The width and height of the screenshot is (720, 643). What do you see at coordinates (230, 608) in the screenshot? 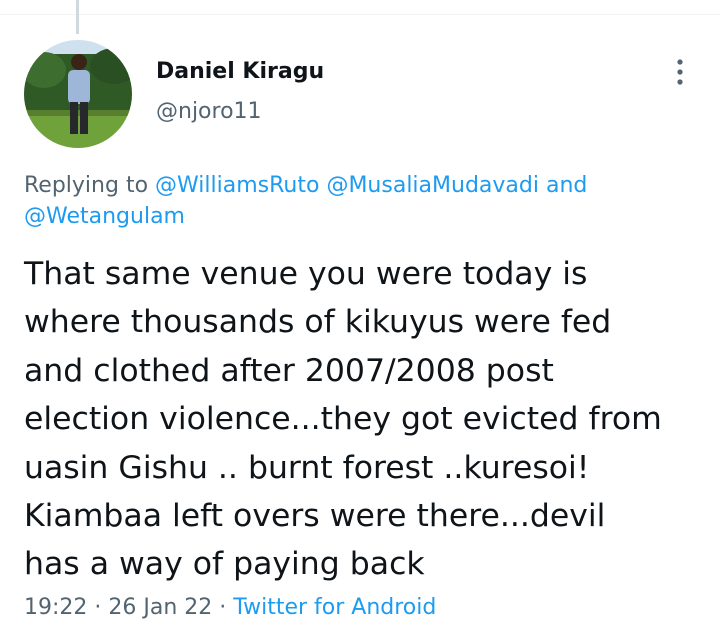
I see `tweet-metadata: 19:22 · 26 Jan 22 · Twitter for Android` at bounding box center [230, 608].